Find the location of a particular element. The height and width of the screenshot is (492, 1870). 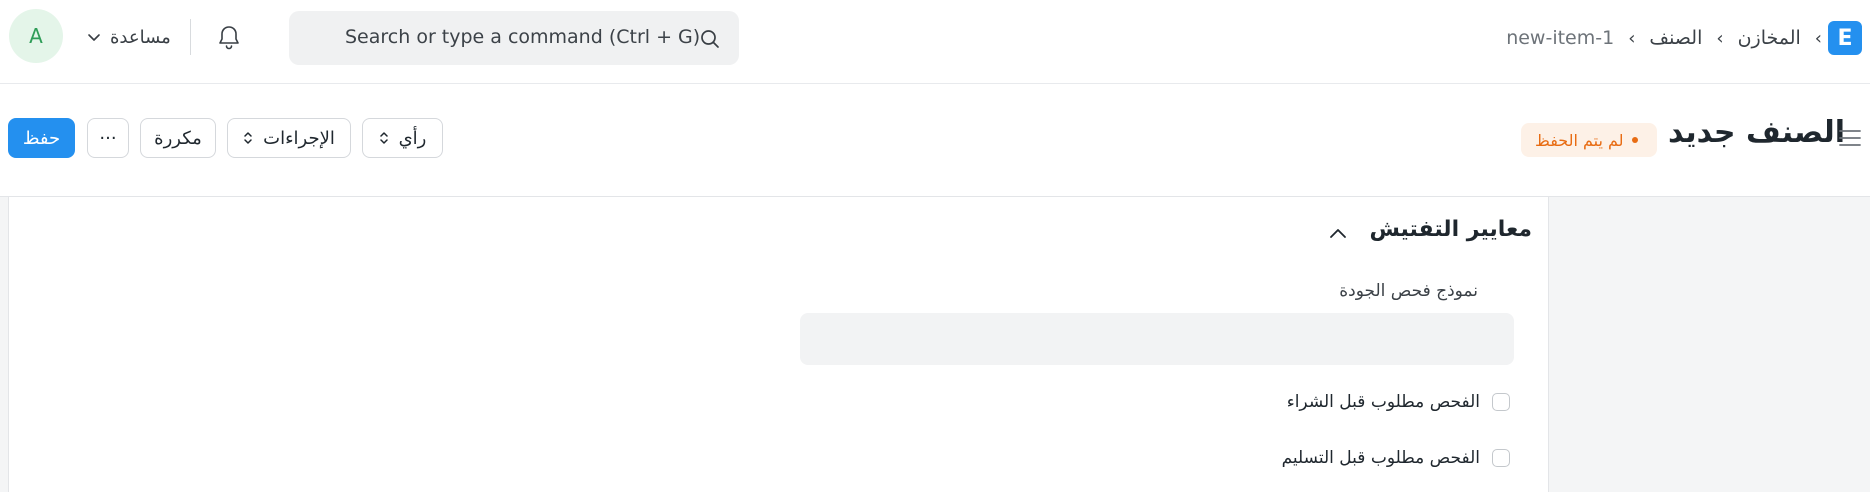

breadcrumb: new-item-1 ‹ الصنف ‹ المخازن ‹ is located at coordinates (1664, 38).